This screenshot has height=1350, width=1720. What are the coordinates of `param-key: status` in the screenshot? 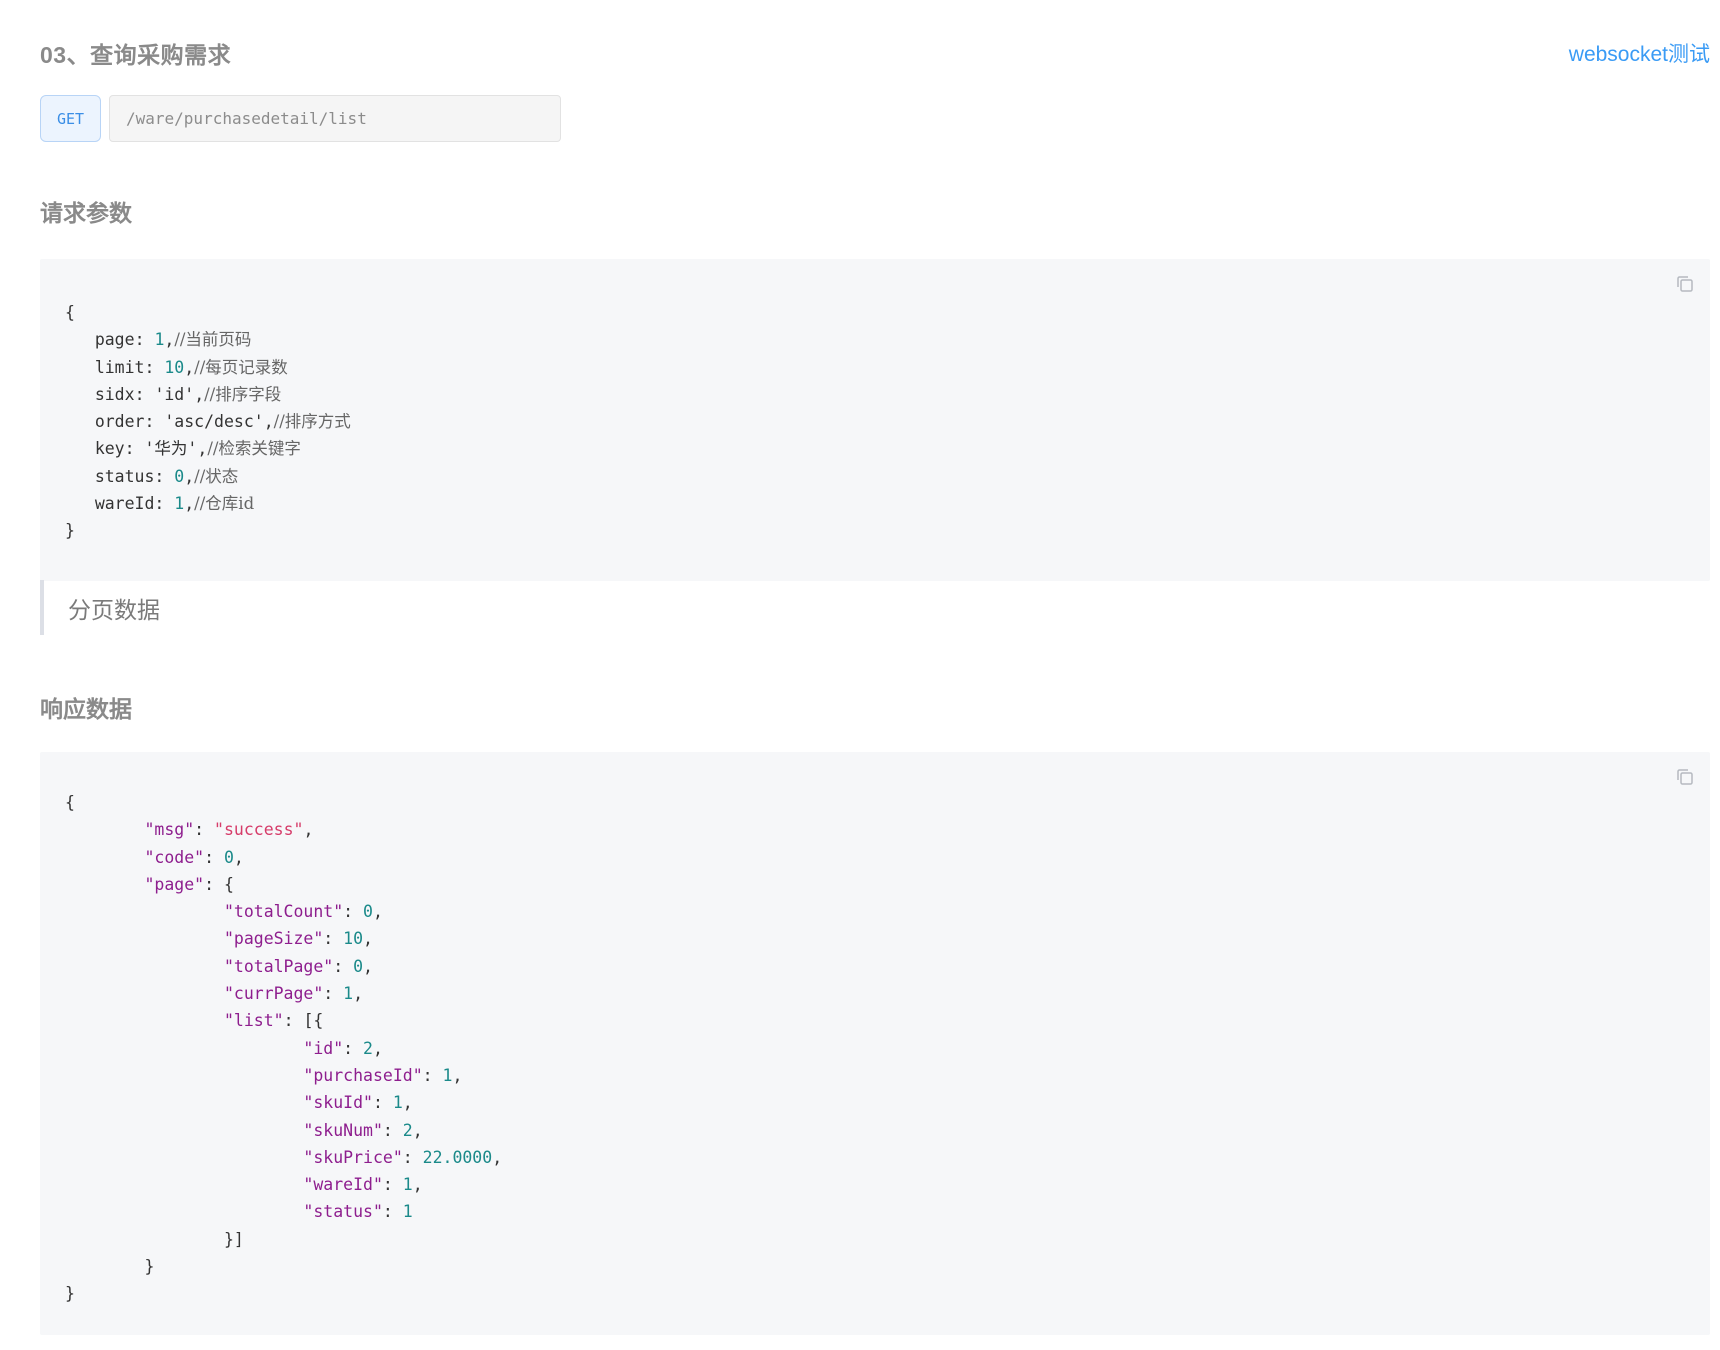 It's located at (124, 476).